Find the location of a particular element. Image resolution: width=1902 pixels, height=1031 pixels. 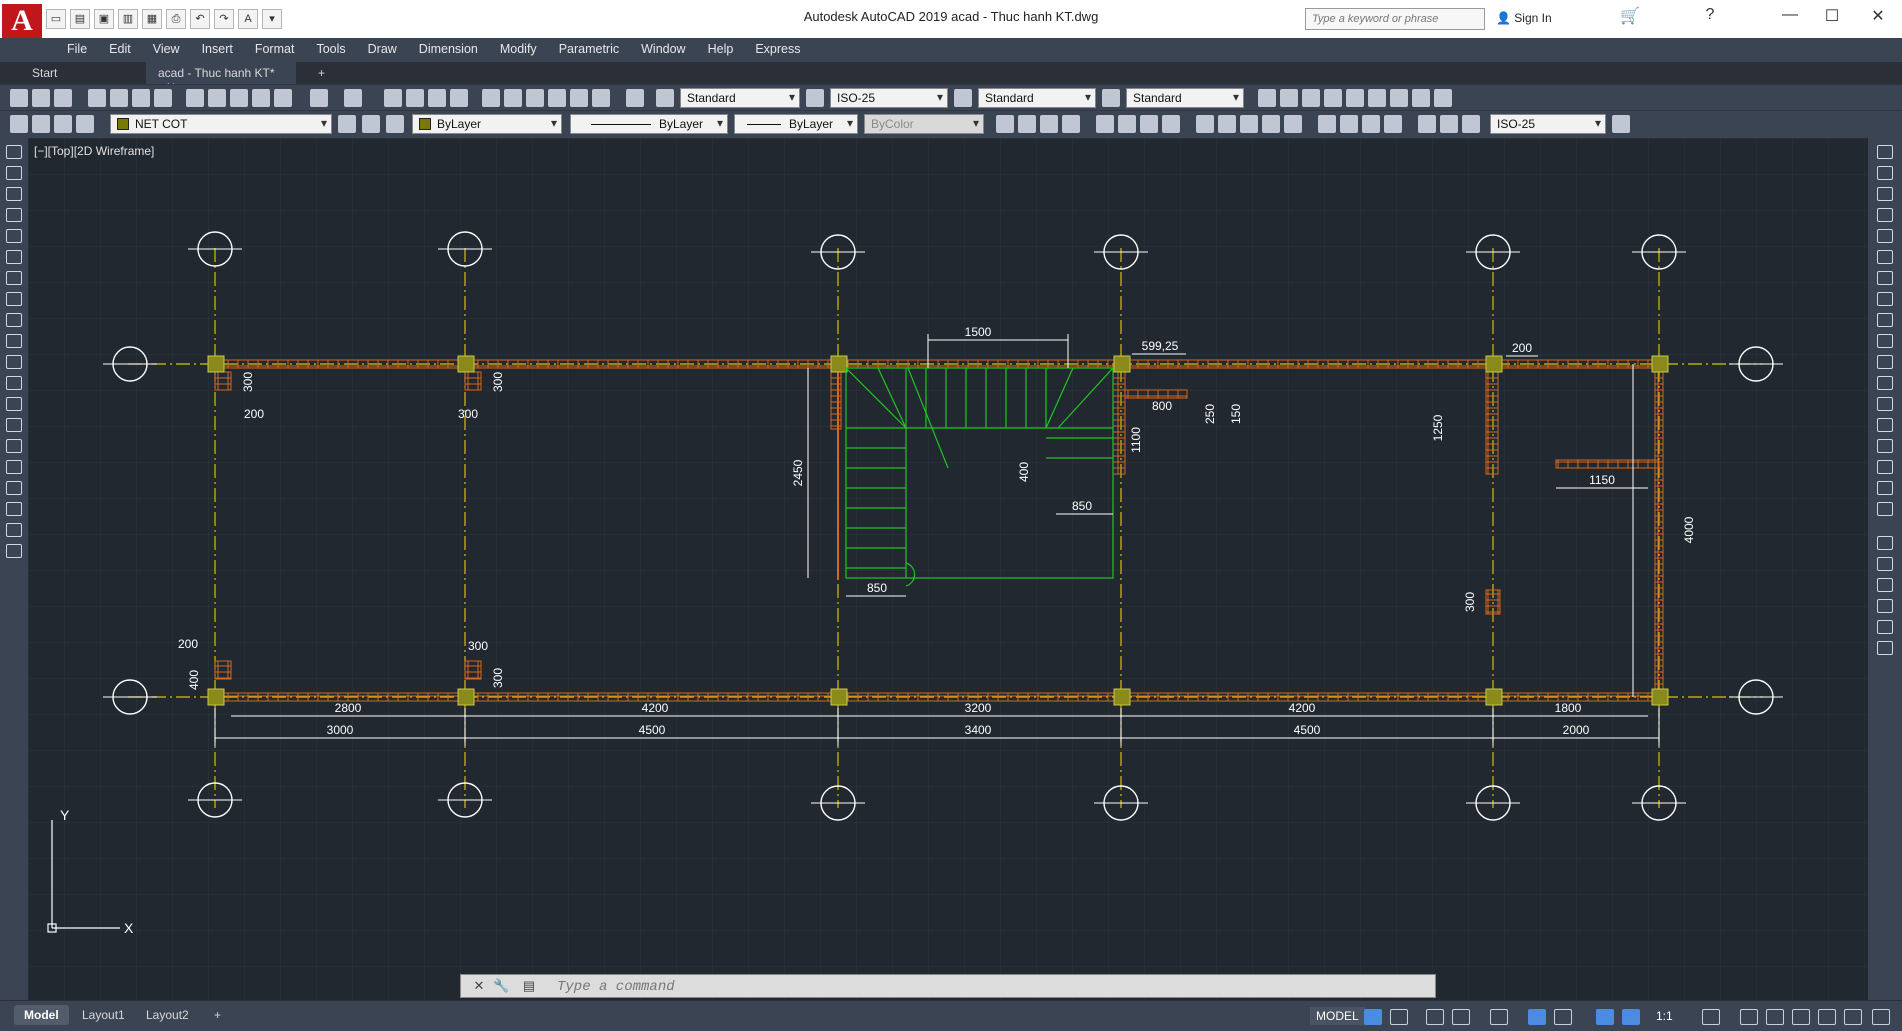

dim-style-icon is located at coordinates (815, 98).